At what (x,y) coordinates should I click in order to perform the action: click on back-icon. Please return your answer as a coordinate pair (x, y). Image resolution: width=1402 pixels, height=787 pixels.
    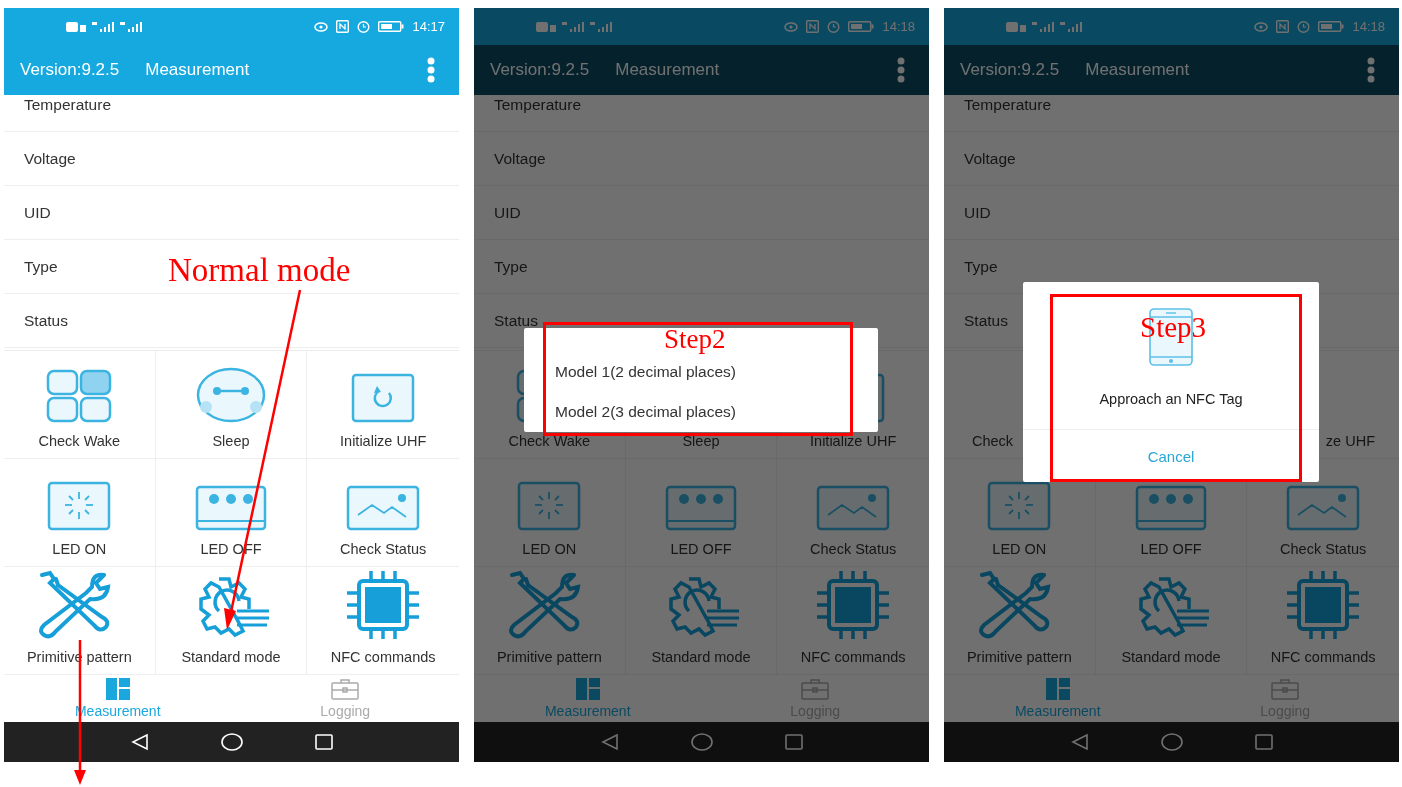
    Looking at the image, I should click on (139, 742).